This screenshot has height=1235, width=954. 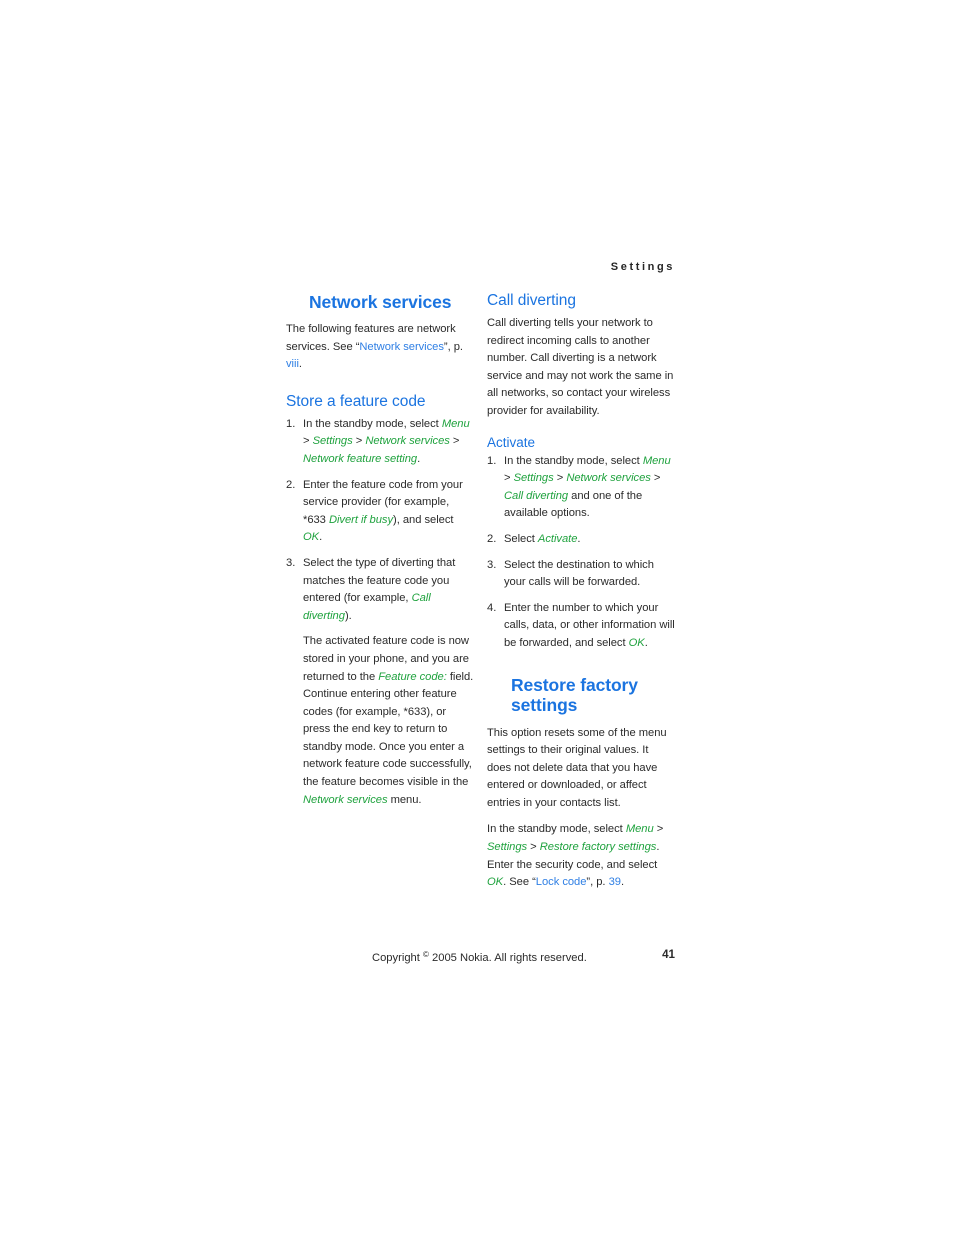 I want to click on step1-text-1: In the standby mode, select, so click(x=372, y=423).